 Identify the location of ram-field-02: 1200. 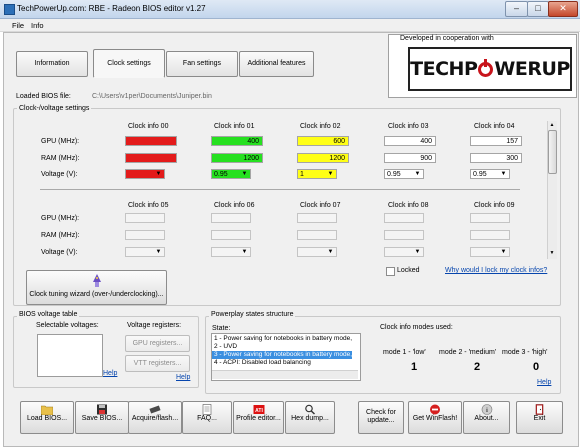
(323, 158).